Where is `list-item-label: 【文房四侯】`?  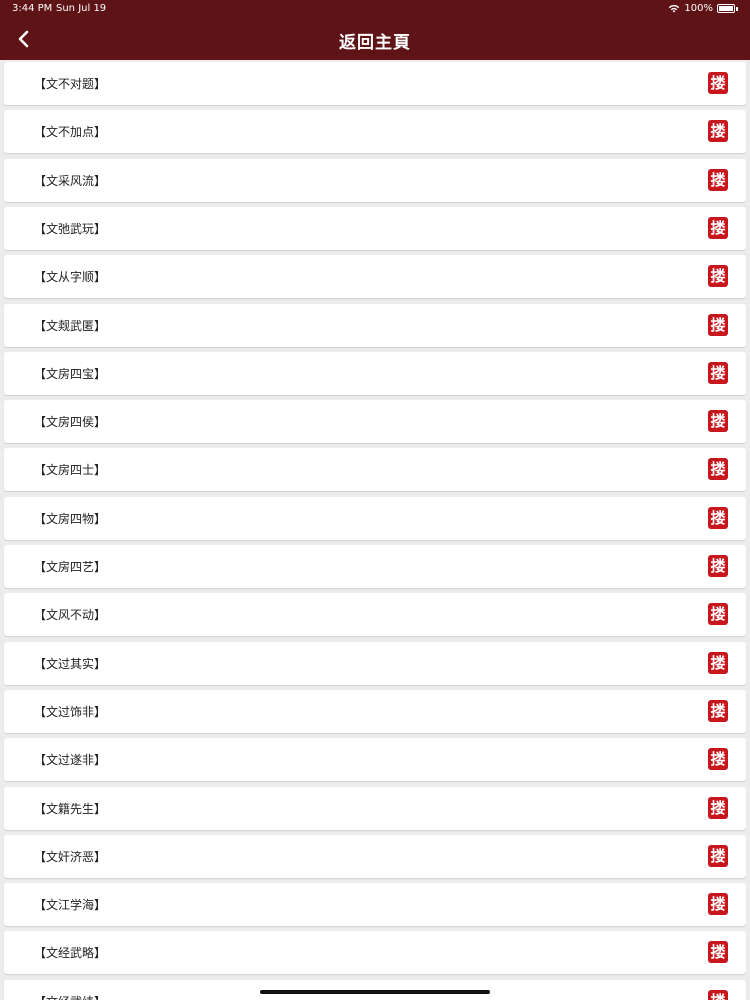 list-item-label: 【文房四侯】 is located at coordinates (70, 422).